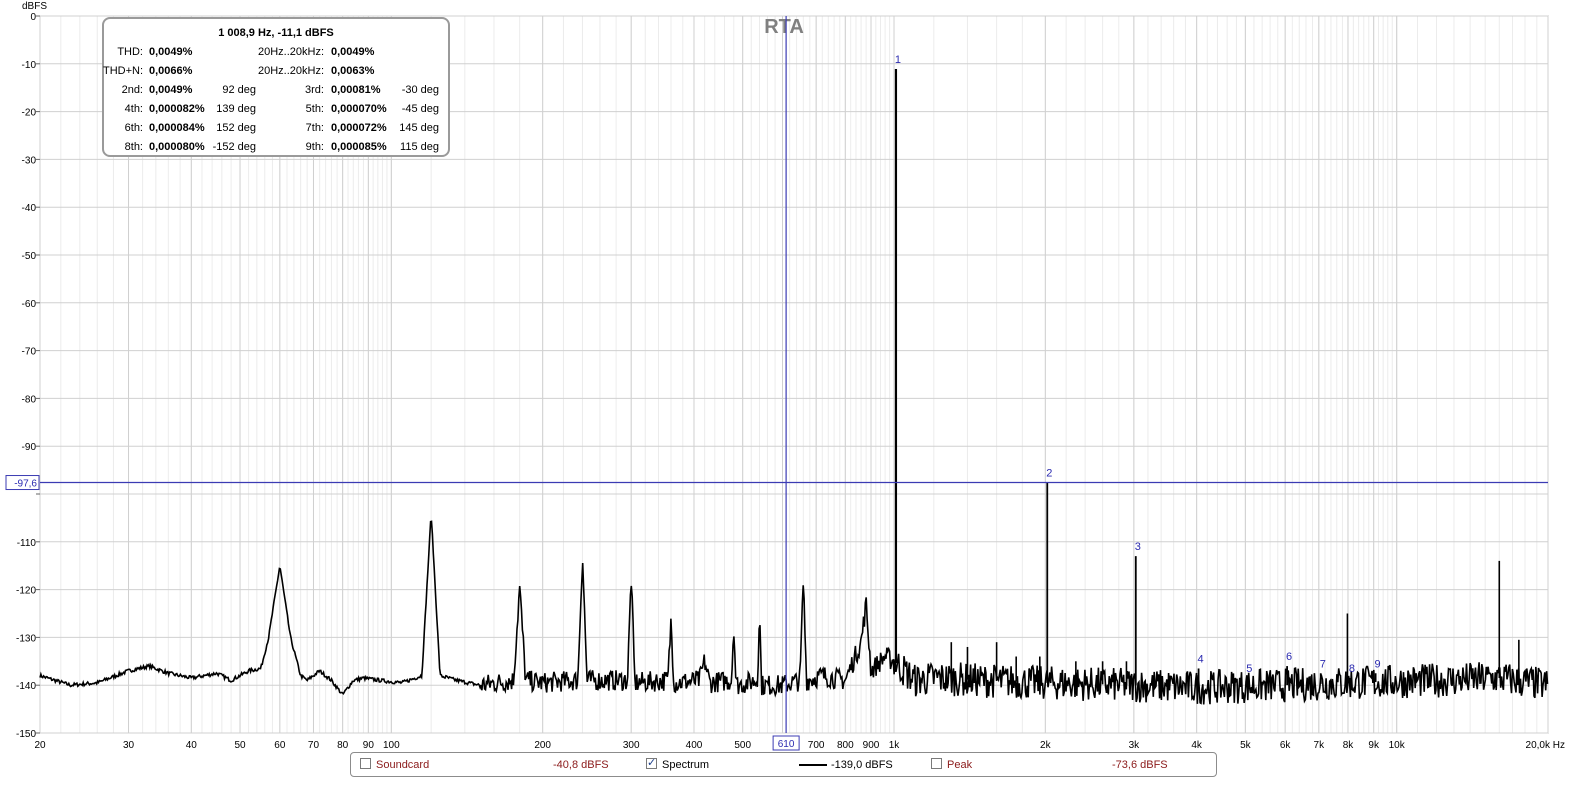 The width and height of the screenshot is (1596, 793). I want to click on harmonic-4-phase: 139 deg, so click(236, 109).